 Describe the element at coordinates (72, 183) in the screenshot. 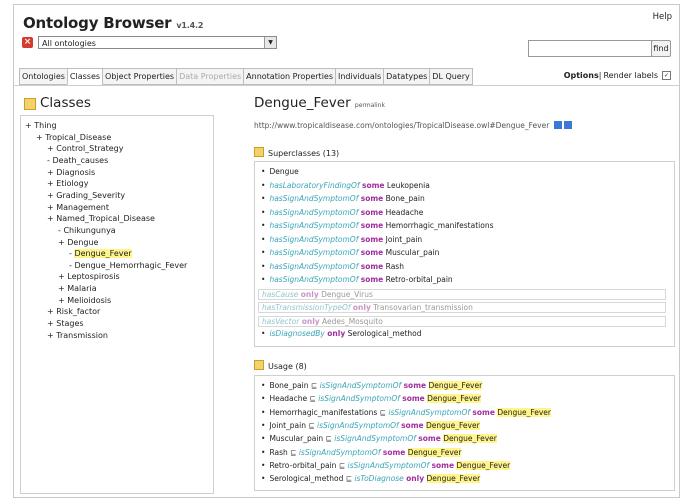

I see `tree-node-label: Etiology` at that location.